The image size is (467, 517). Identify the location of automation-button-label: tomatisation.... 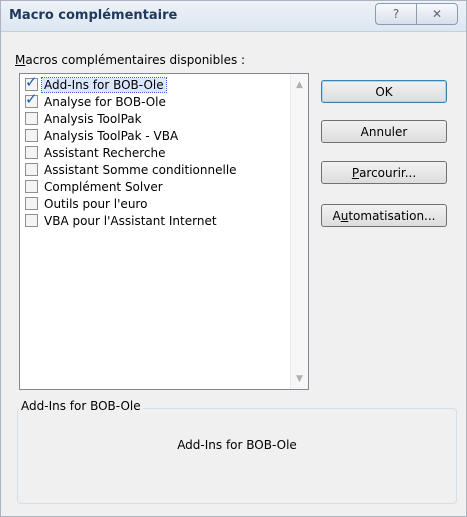
(392, 215).